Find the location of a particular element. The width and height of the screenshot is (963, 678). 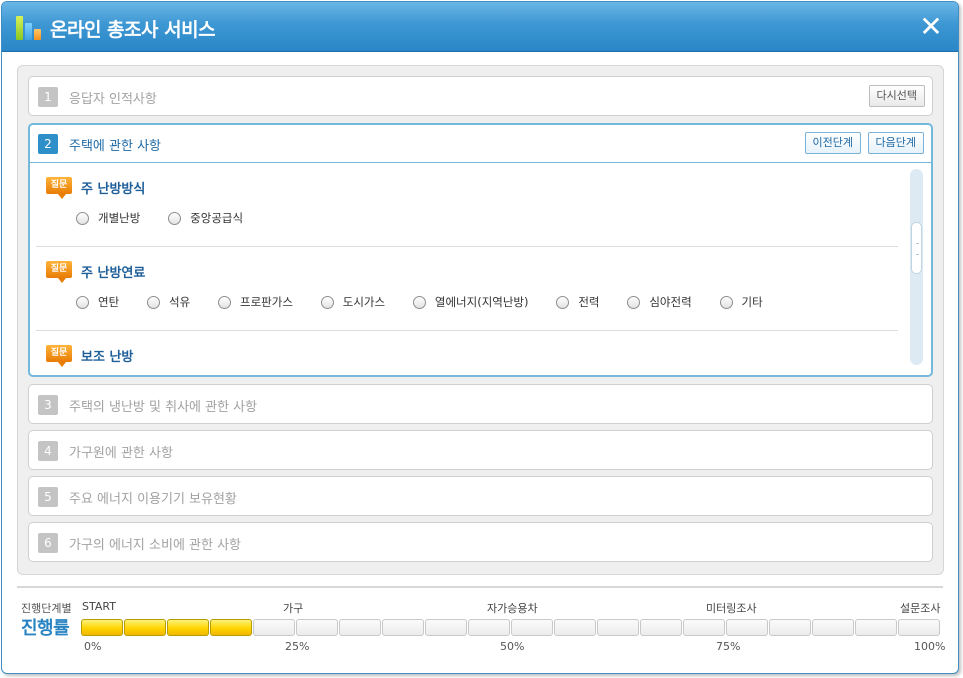

section-title: 주택에 관한 사항 is located at coordinates (115, 146).